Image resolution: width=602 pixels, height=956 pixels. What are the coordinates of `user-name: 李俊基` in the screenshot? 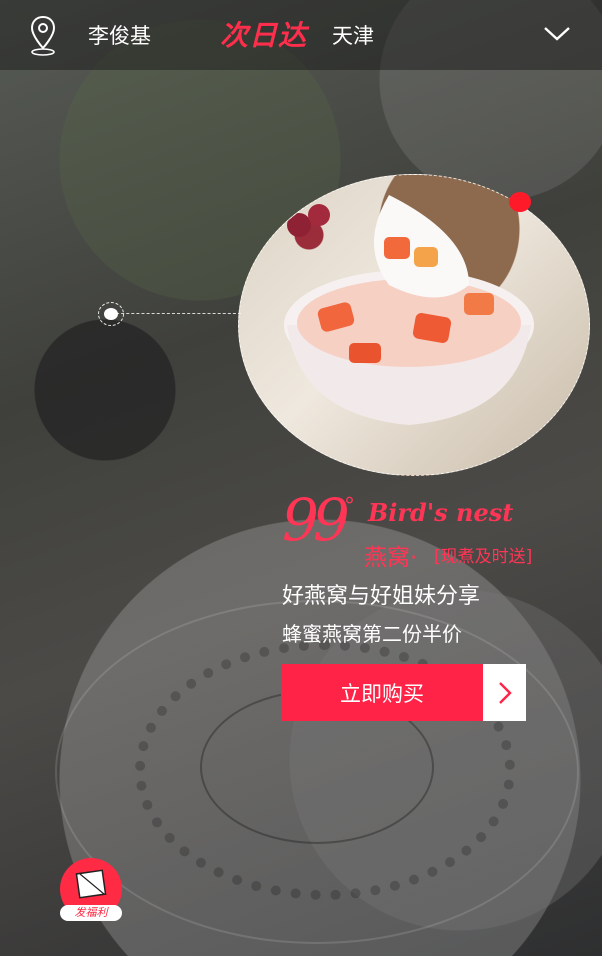 It's located at (119, 36).